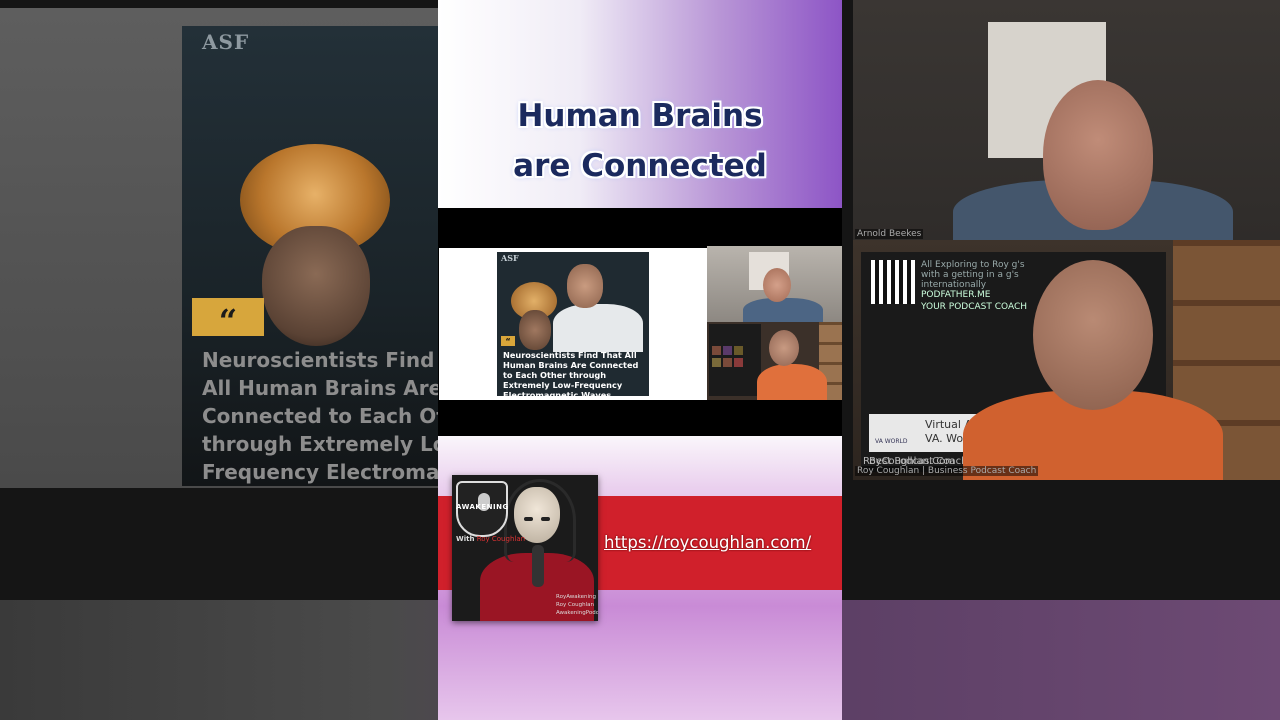  What do you see at coordinates (598, 328) in the screenshot?
I see `scientist-coat` at bounding box center [598, 328].